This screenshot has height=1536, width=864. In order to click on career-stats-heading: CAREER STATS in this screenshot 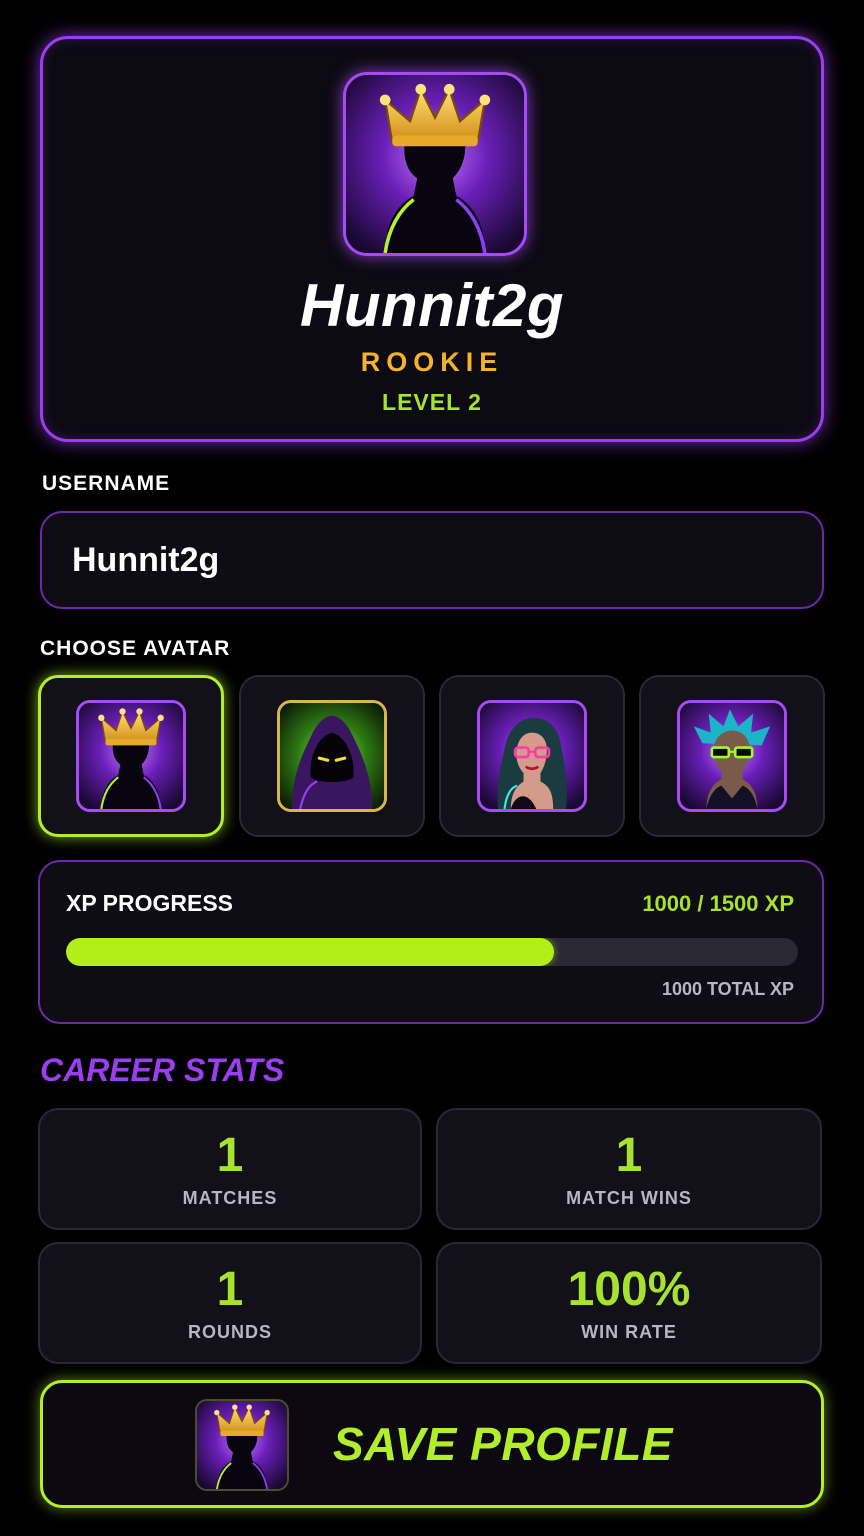, I will do `click(162, 1070)`.